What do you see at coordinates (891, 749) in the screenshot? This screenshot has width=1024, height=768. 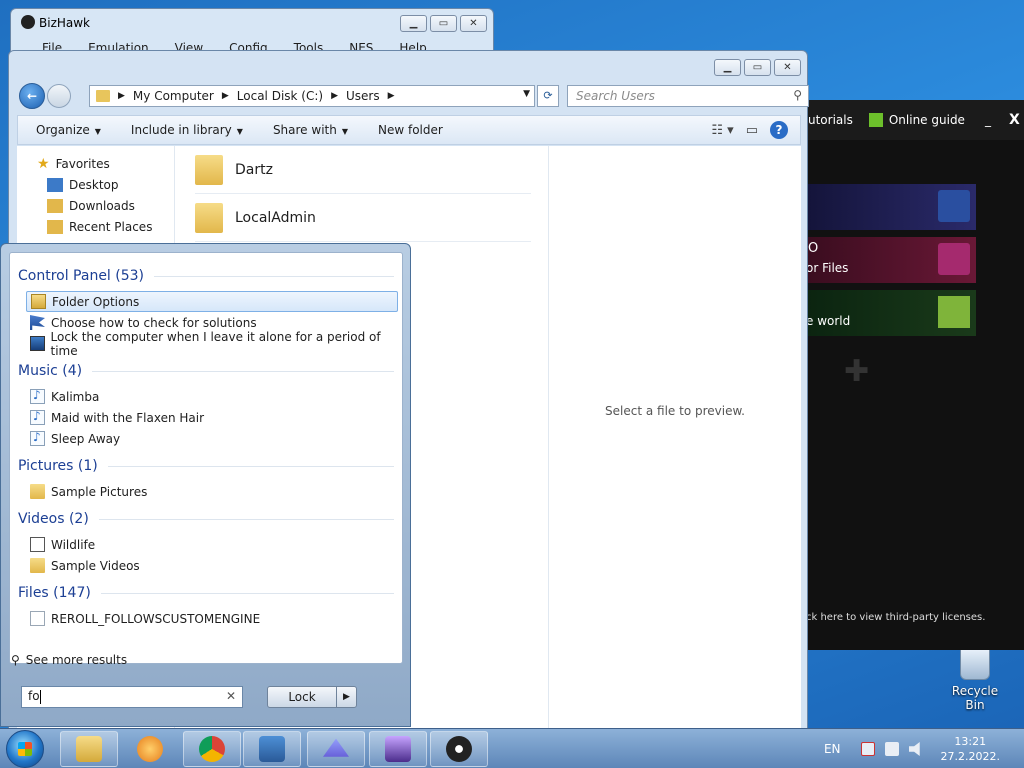 I see `network-icon` at bounding box center [891, 749].